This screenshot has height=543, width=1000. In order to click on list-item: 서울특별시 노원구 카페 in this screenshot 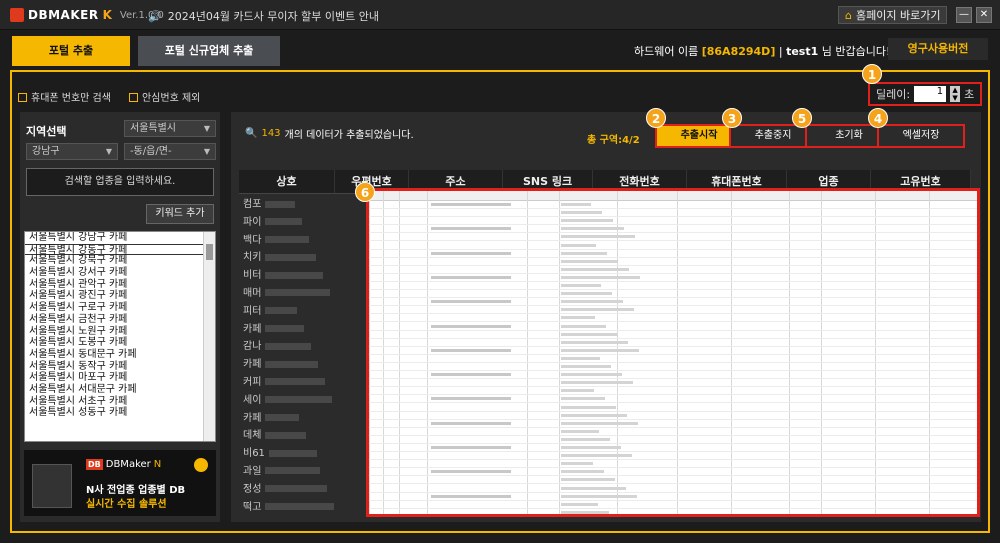, I will do `click(120, 332)`.